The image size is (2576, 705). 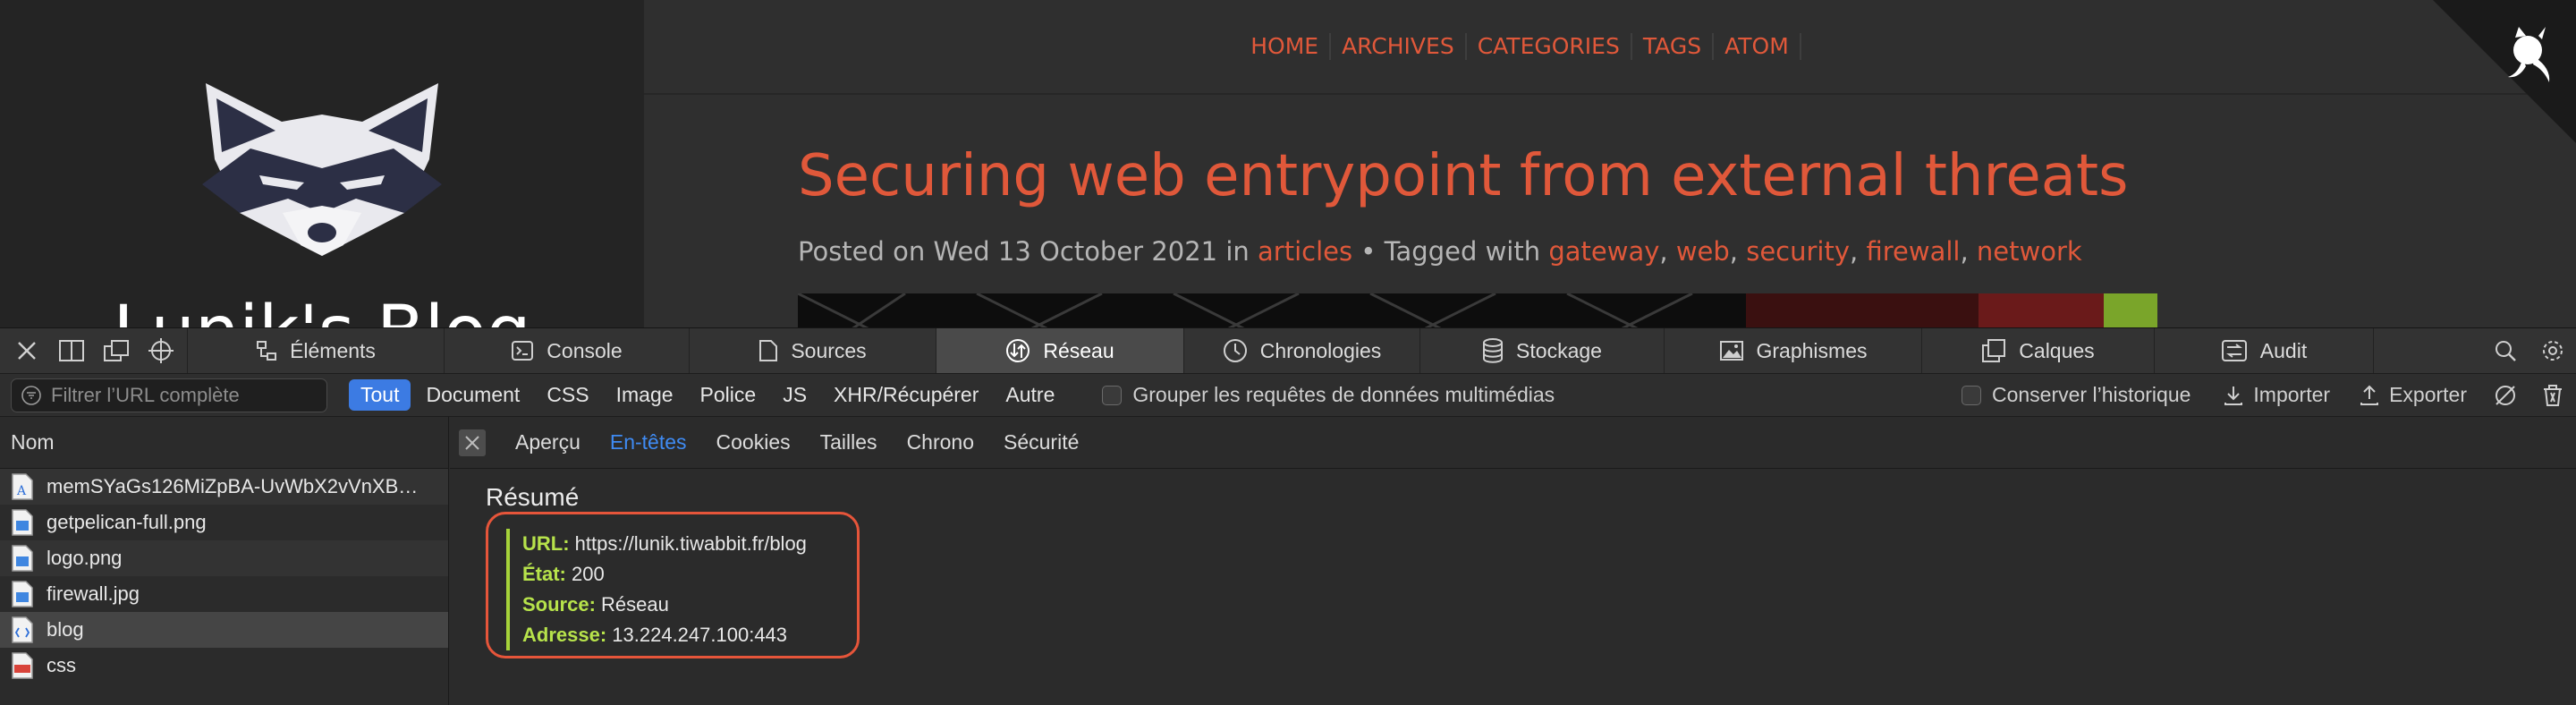 What do you see at coordinates (2283, 350) in the screenshot?
I see `tab-audit-label: Audit` at bounding box center [2283, 350].